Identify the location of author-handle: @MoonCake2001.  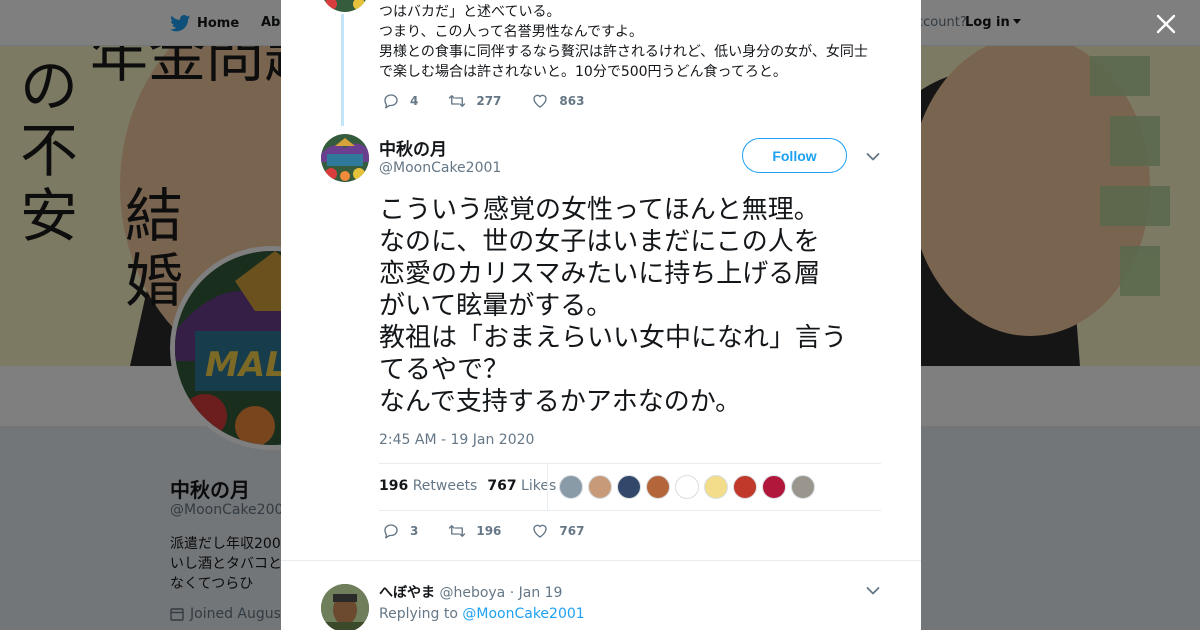
(440, 168).